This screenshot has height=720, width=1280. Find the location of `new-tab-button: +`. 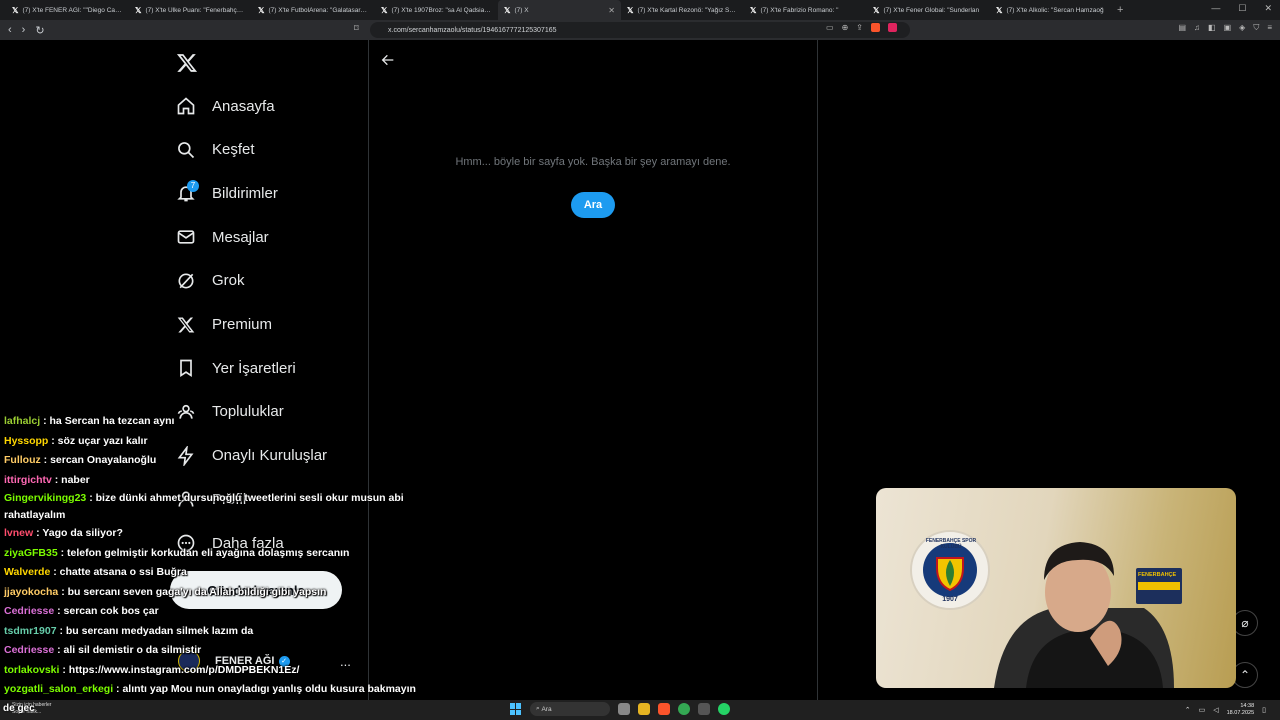

new-tab-button: + is located at coordinates (1120, 10).